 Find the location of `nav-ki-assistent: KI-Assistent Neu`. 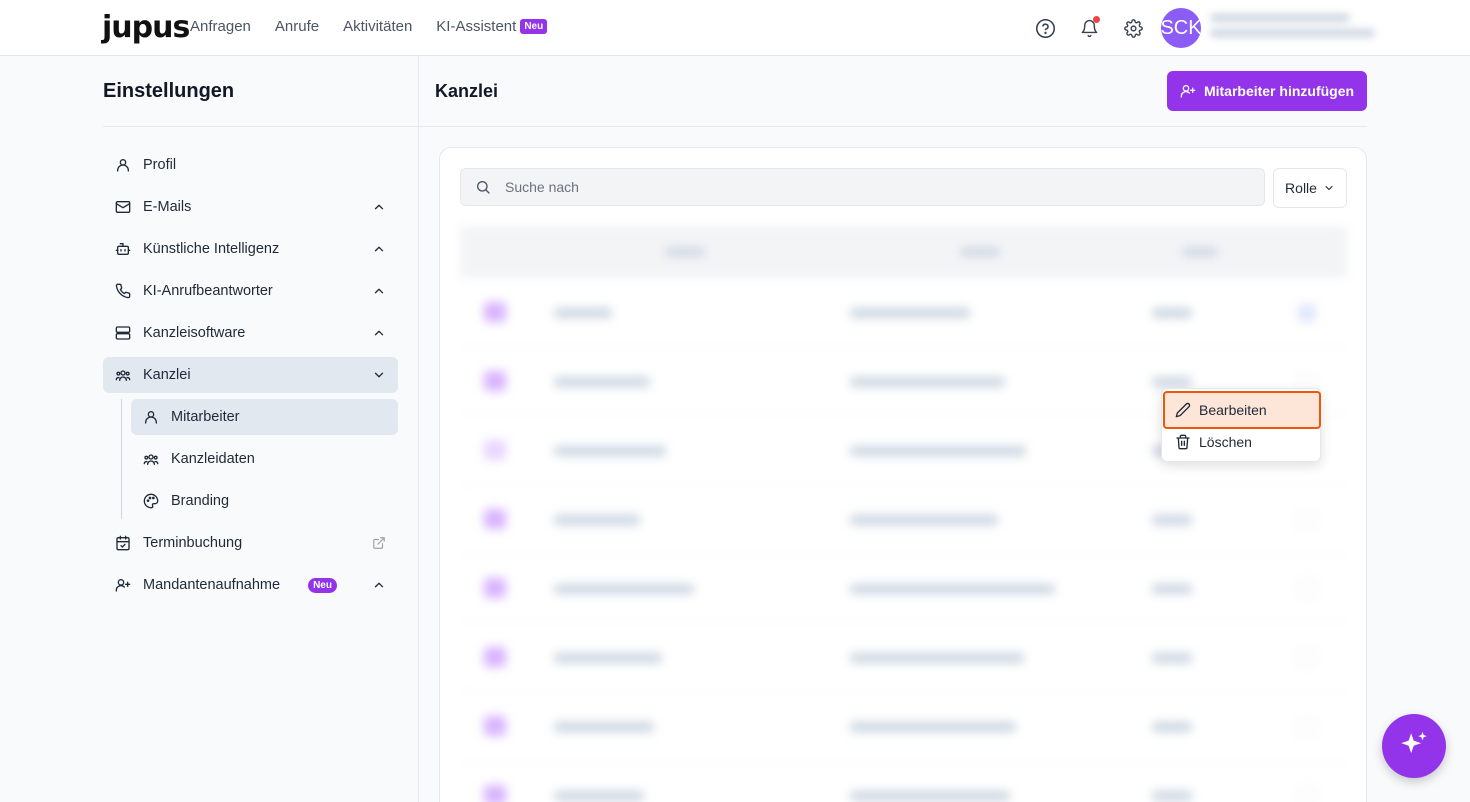

nav-ki-assistent: KI-Assistent Neu is located at coordinates (492, 26).